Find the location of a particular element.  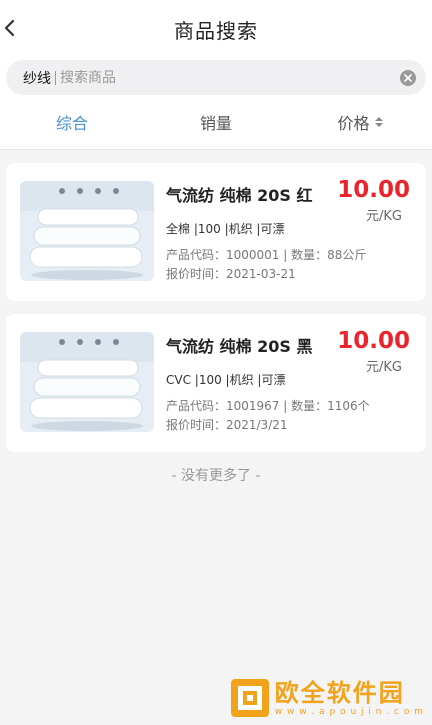

page-title: 商品搜索 is located at coordinates (216, 30).